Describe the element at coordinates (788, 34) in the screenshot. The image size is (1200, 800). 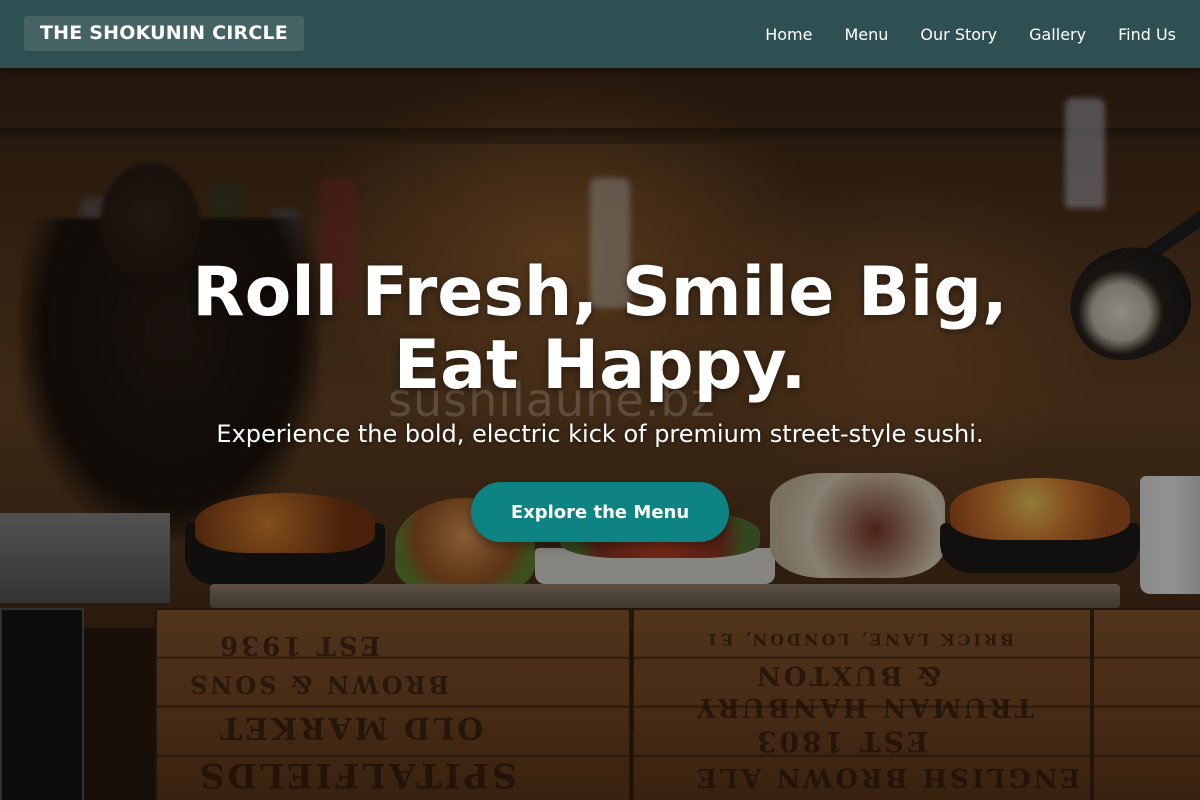
I see `nav-link-home: Home` at that location.